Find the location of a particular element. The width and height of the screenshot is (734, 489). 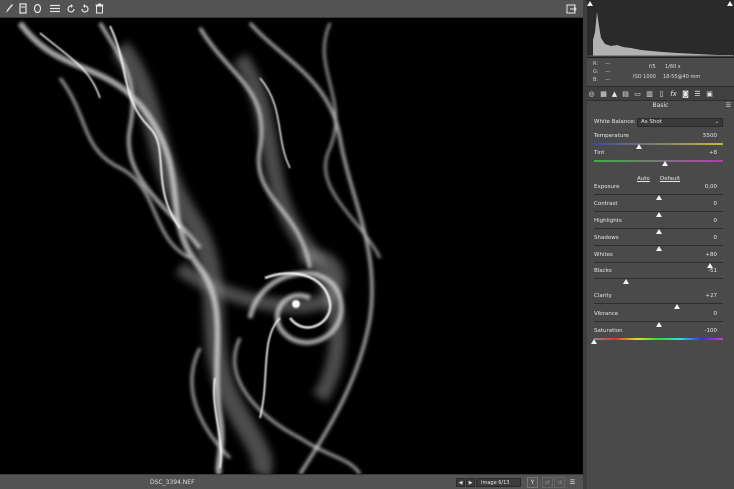

default-button: Default is located at coordinates (670, 179).